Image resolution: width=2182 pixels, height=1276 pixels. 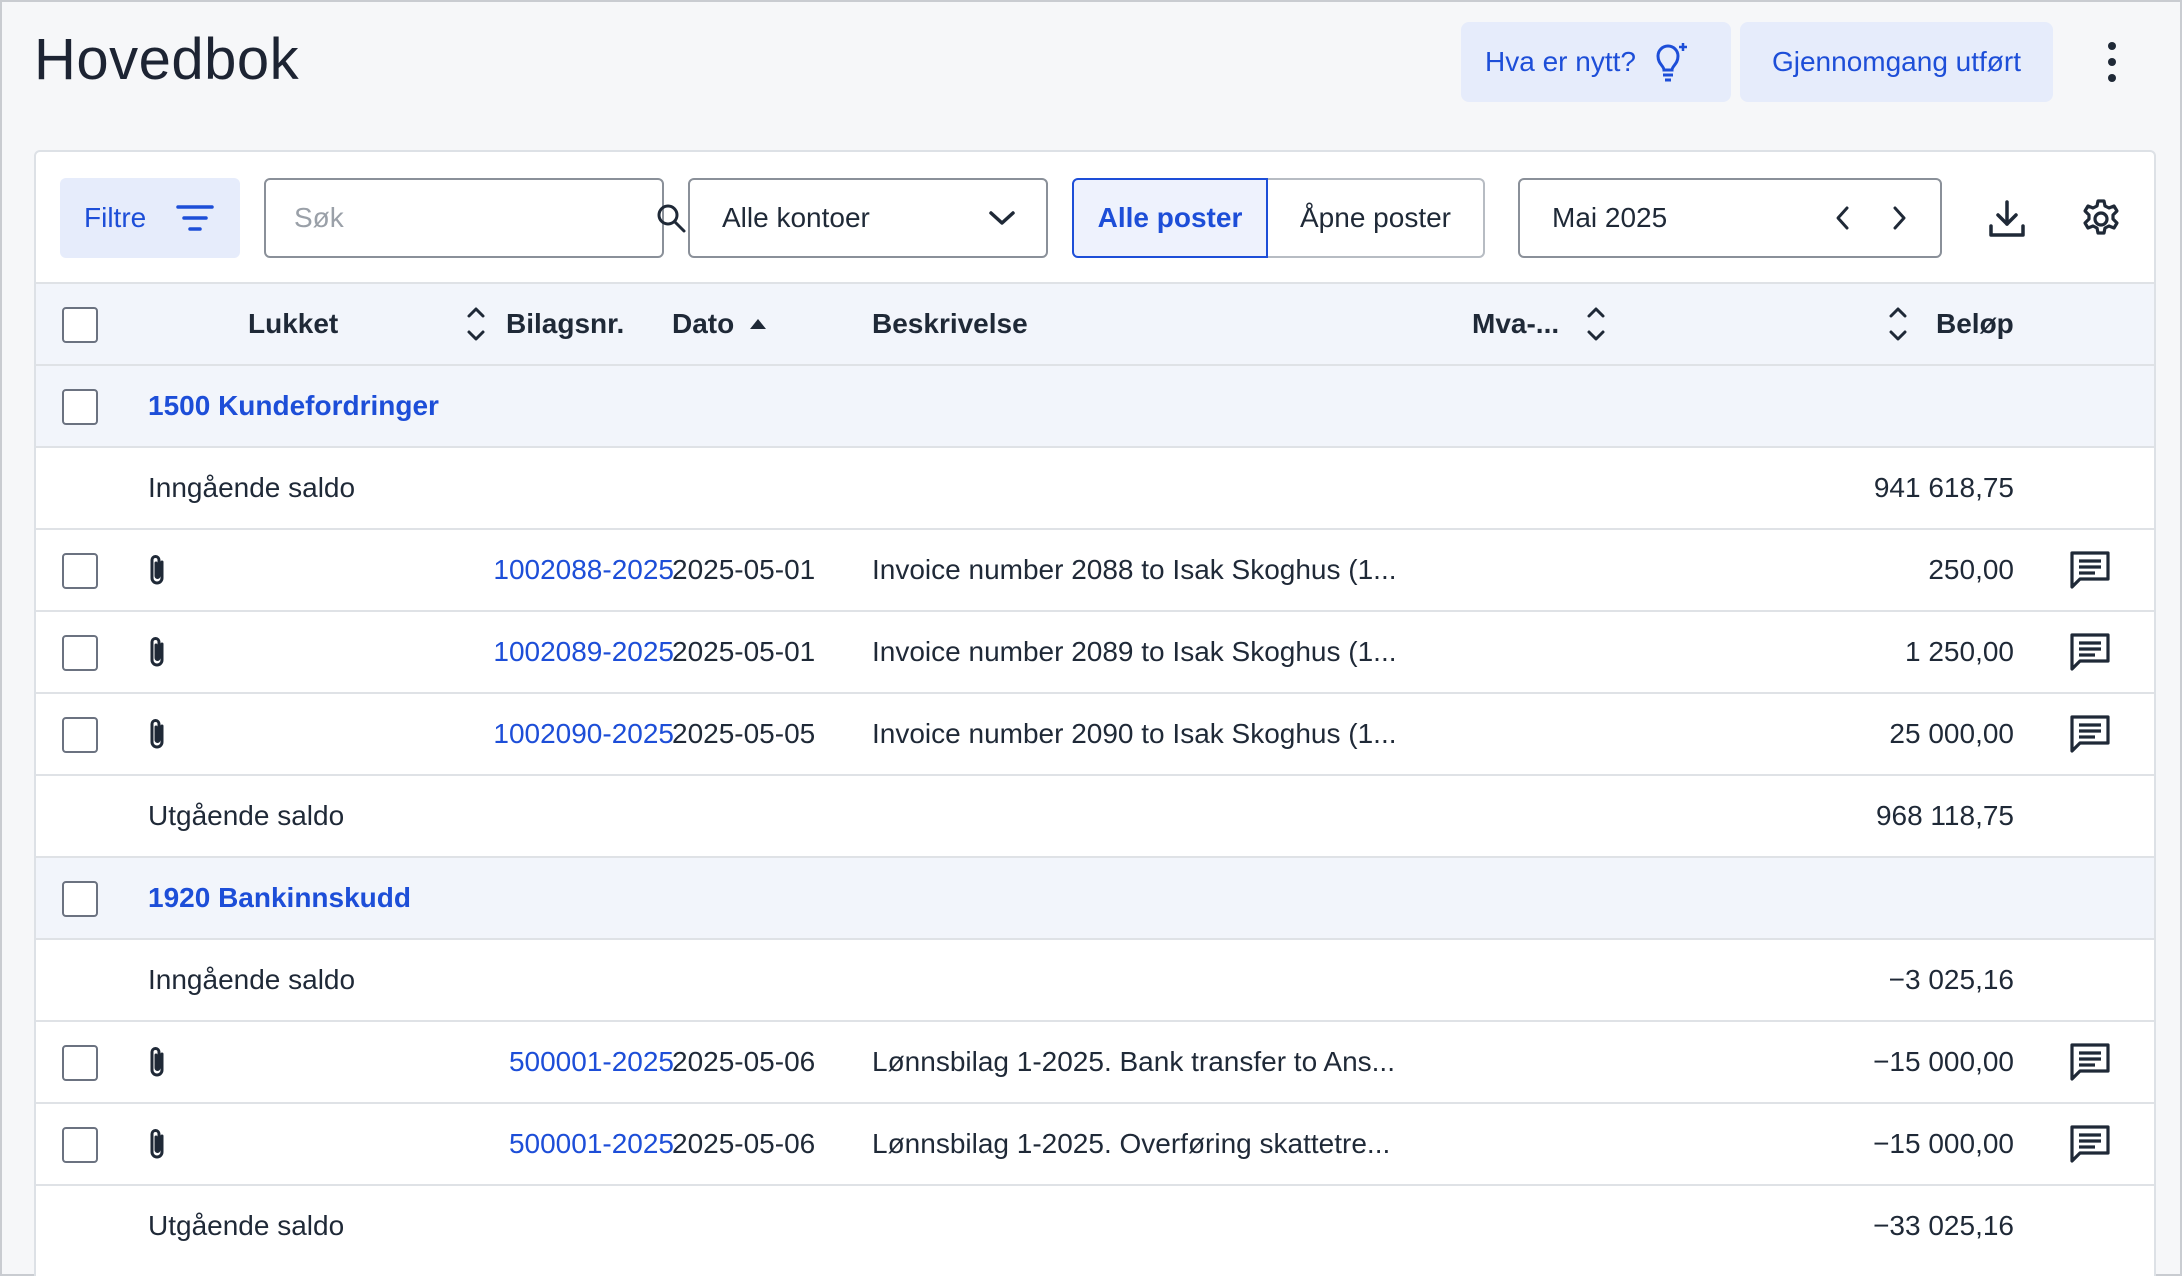 I want to click on closing-balance-amount: −33 025,16, so click(x=1943, y=1225).